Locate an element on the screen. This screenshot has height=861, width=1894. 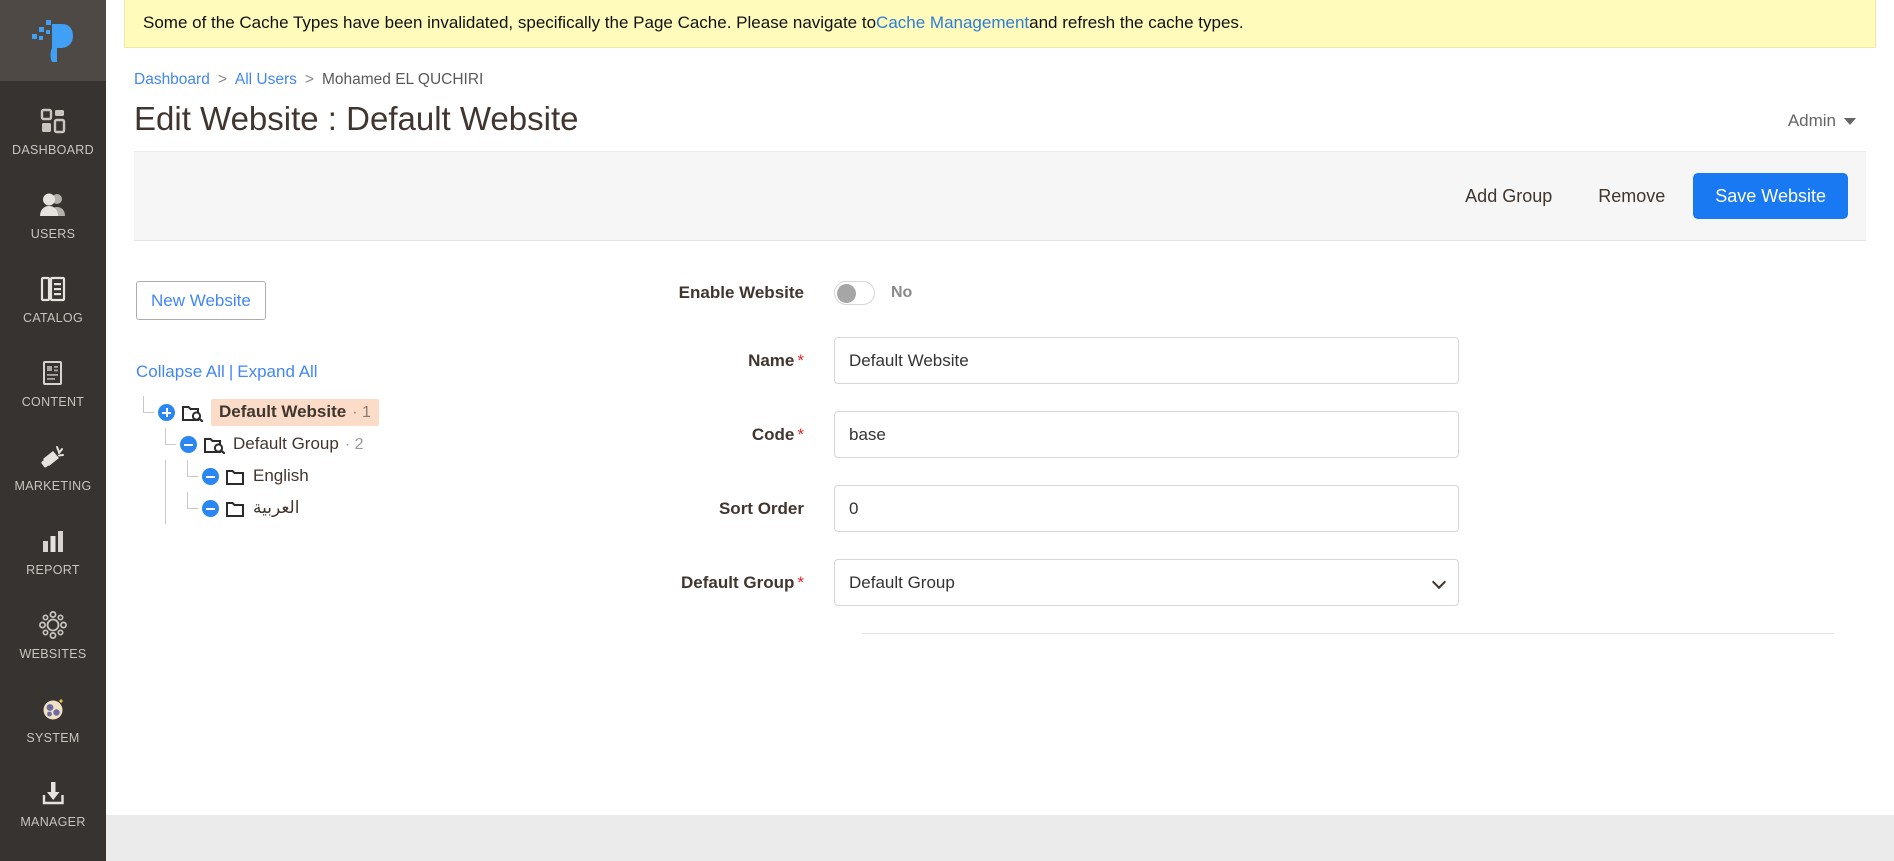
new-website-button: New Website is located at coordinates (201, 301).